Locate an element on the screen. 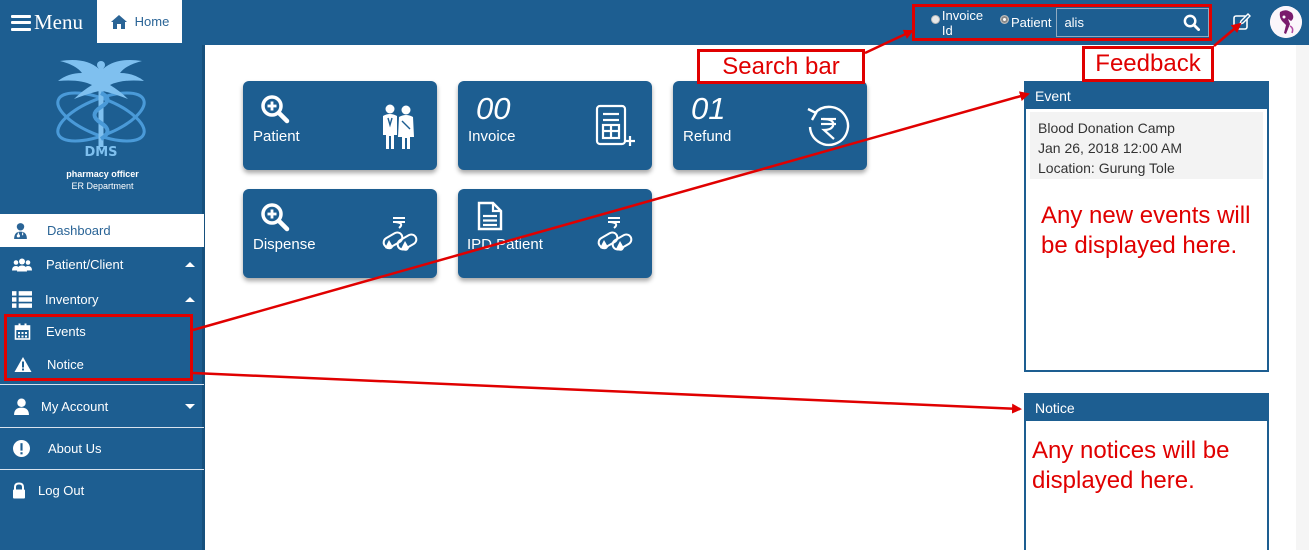 Image resolution: width=1309 pixels, height=550 pixels. sidebar-item-label: Inventory is located at coordinates (72, 299).